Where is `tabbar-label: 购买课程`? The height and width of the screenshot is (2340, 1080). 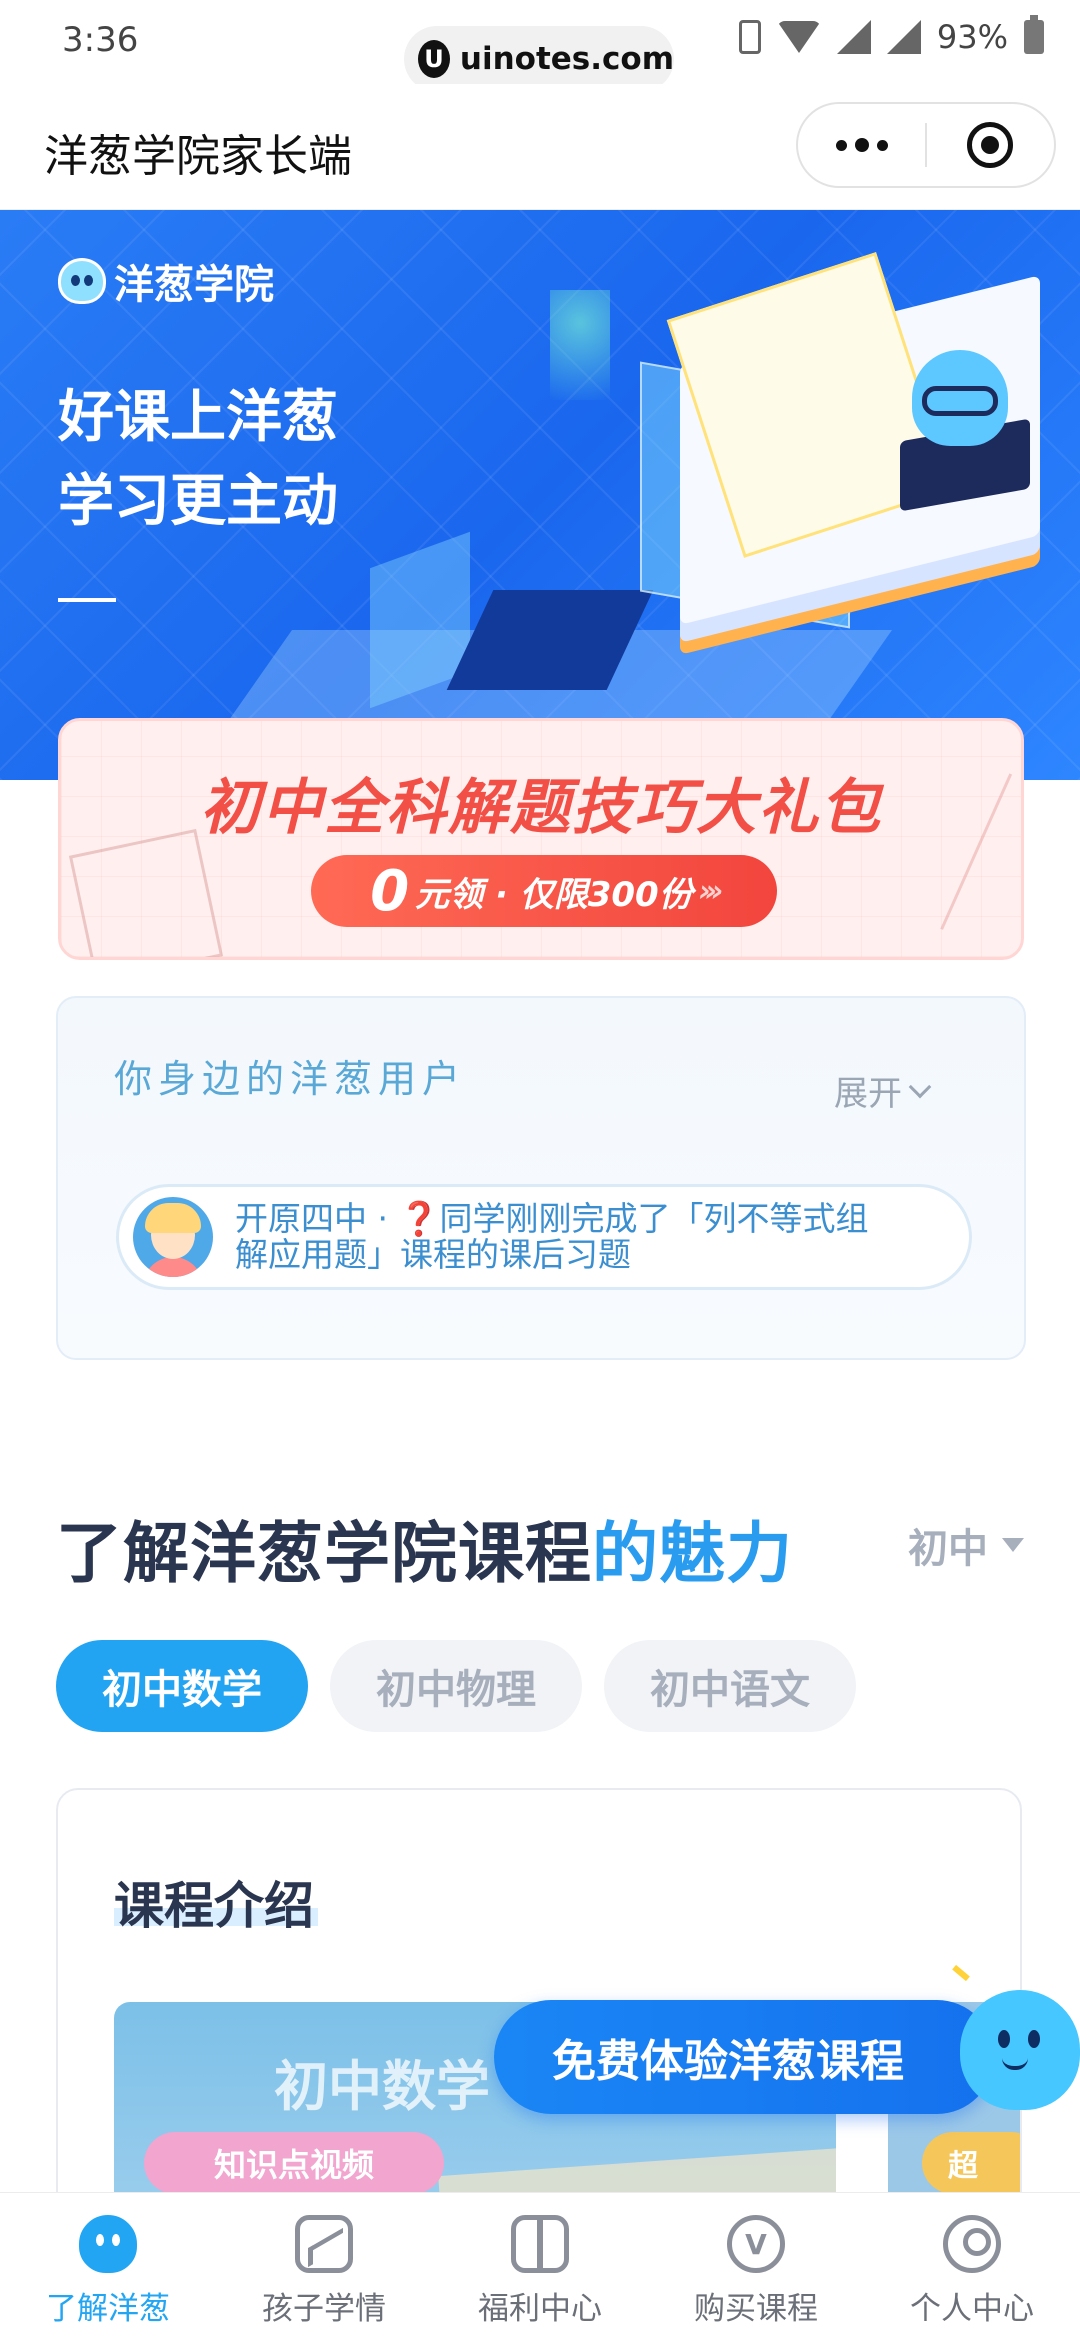
tabbar-label: 购买课程 is located at coordinates (756, 2309).